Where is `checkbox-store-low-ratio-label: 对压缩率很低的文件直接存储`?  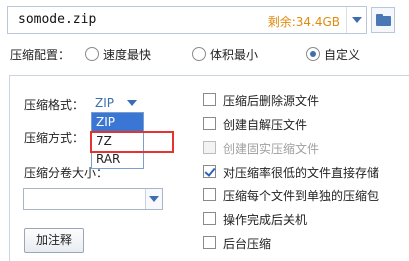
checkbox-store-low-ratio-label: 对压缩率很低的文件直接存储 is located at coordinates (301, 172).